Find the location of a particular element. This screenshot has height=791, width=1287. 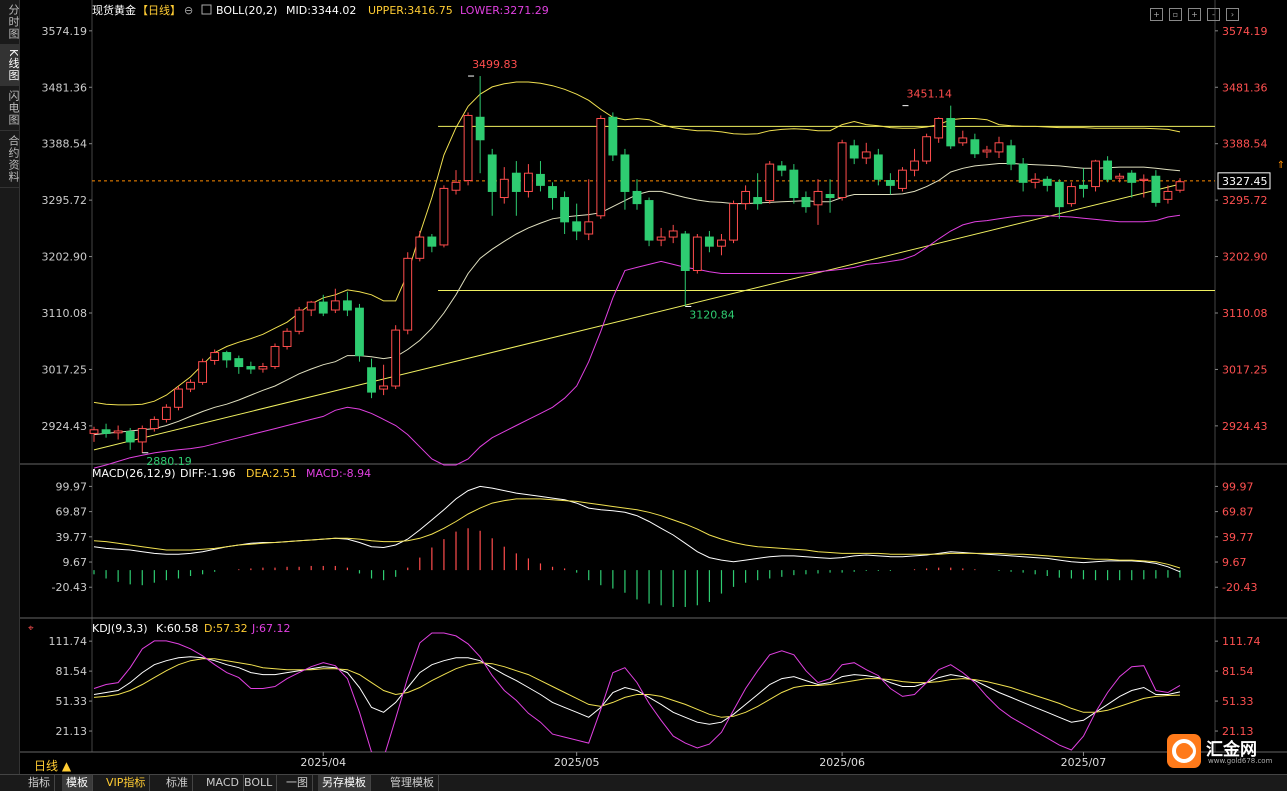

bottom-tab-6: 一图 is located at coordinates (297, 783).